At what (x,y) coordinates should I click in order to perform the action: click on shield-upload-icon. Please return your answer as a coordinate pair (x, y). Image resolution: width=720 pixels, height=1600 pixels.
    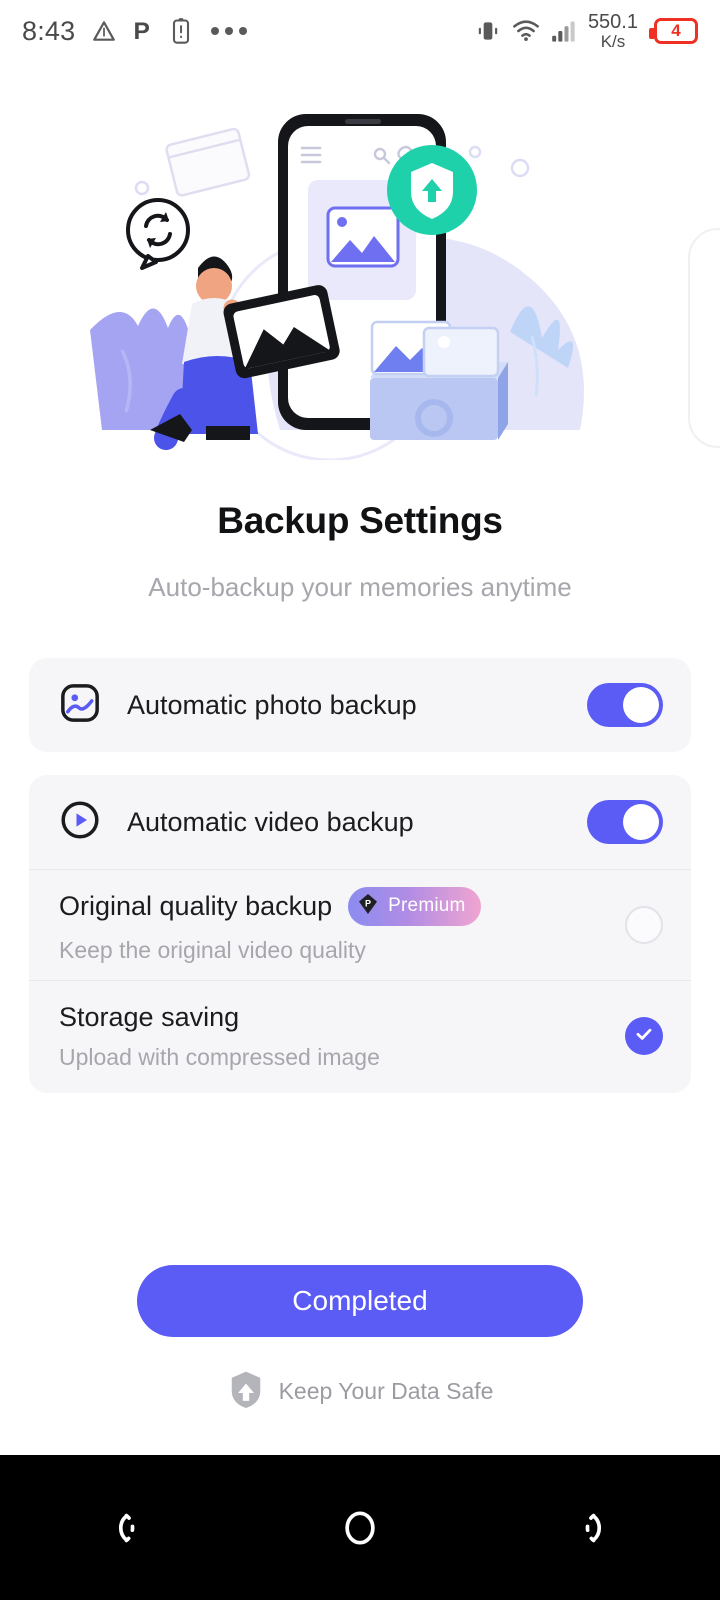
    Looking at the image, I should click on (246, 1391).